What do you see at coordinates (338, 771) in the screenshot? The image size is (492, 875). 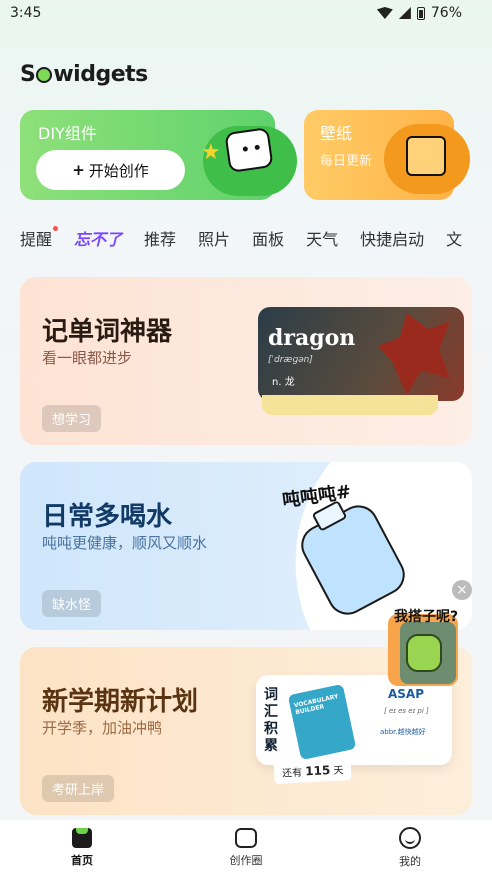 I see `countdown-suffix: 天` at bounding box center [338, 771].